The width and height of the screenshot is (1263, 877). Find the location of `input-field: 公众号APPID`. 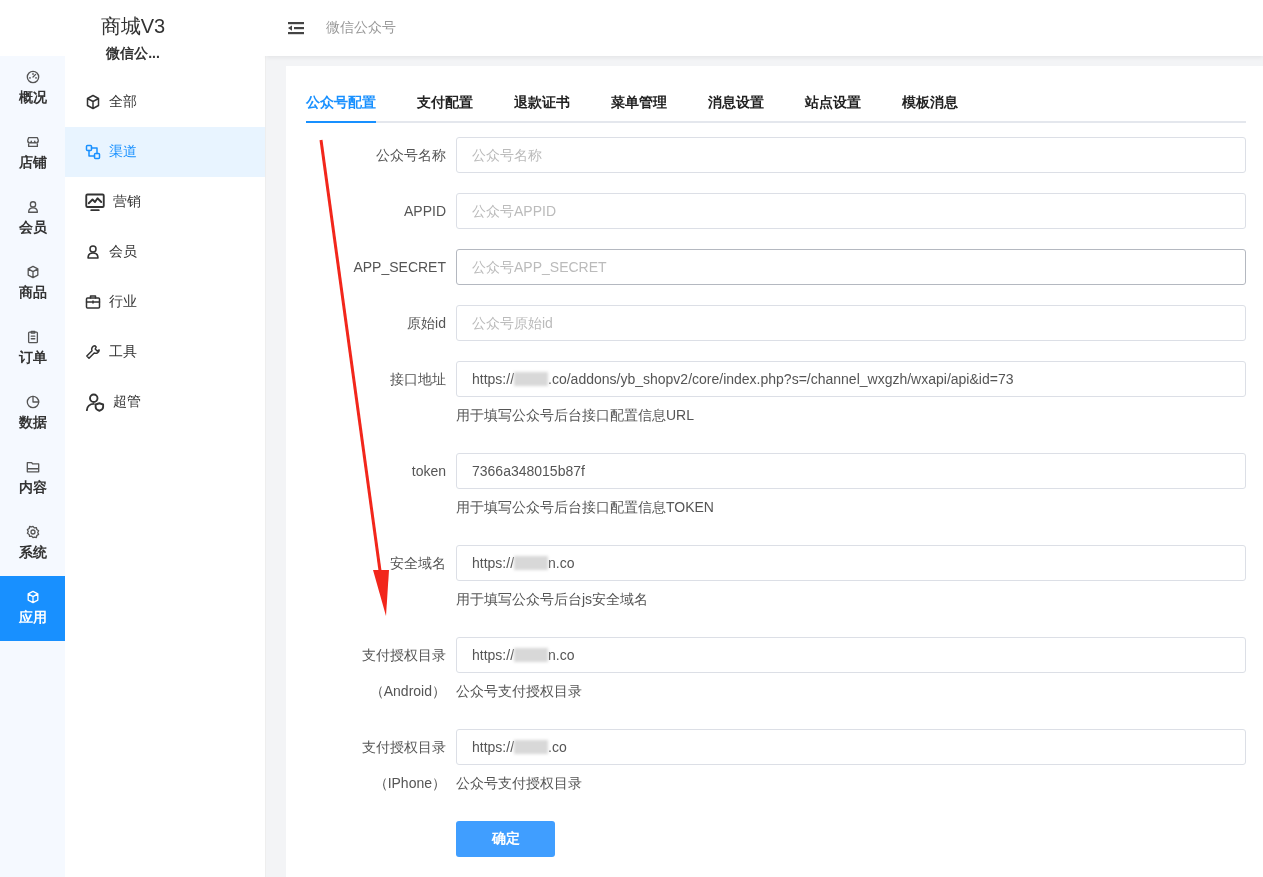

input-field: 公众号APPID is located at coordinates (851, 211).